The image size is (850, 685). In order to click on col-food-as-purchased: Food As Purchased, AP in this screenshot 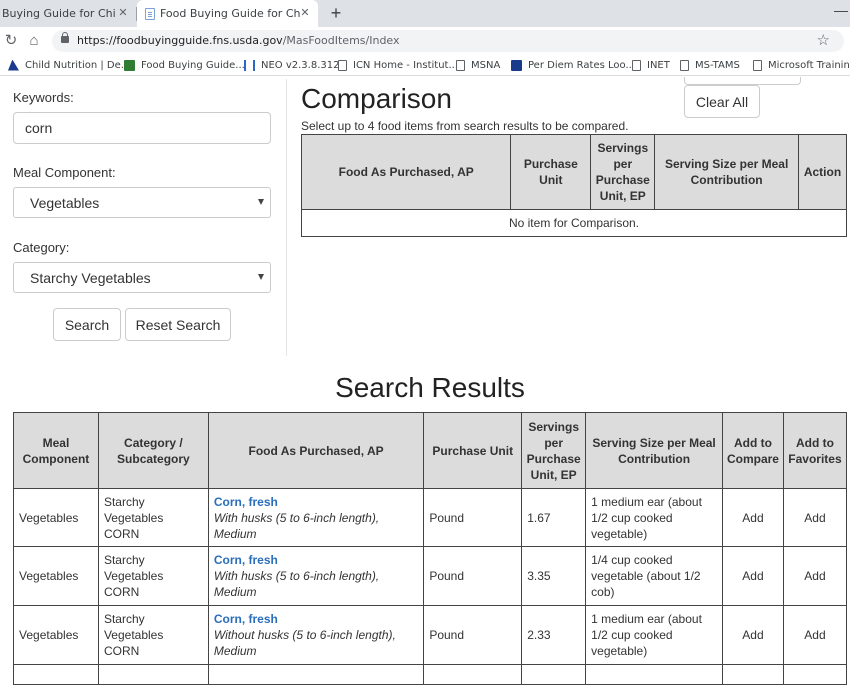, I will do `click(316, 450)`.